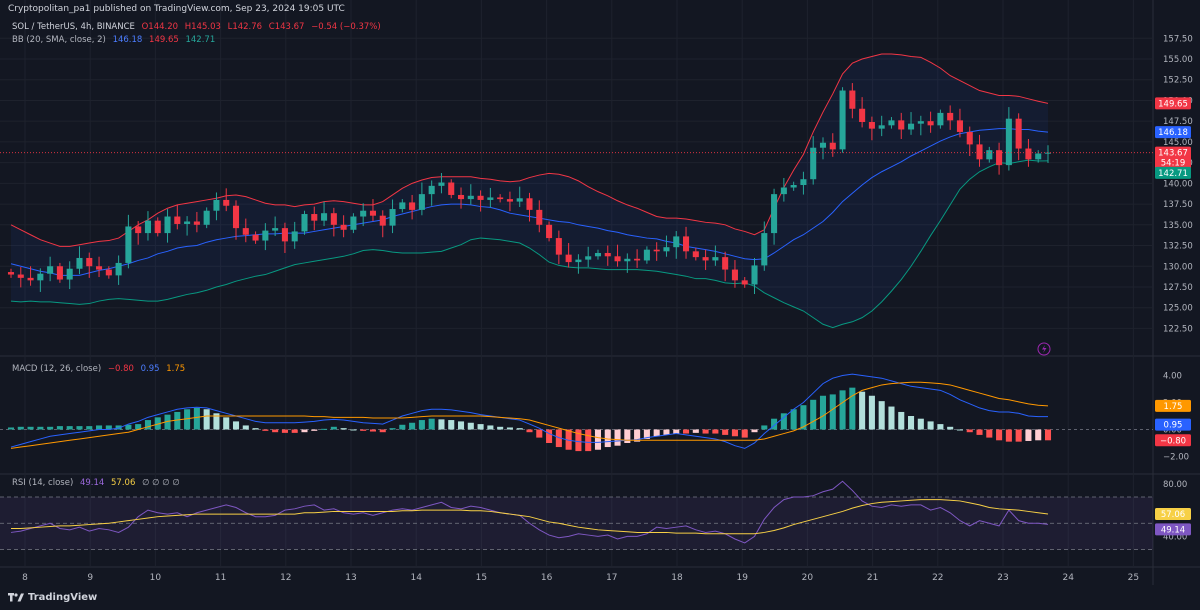  I want to click on symbol-name: SOL / TetherUS, 4h, BINANCE, so click(73, 27).